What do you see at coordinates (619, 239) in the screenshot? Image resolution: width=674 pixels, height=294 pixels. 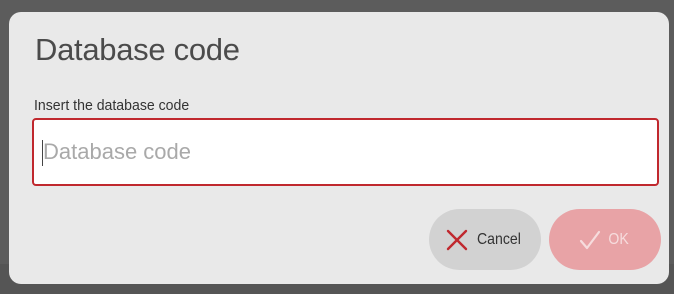 I see `ok-label: OK` at bounding box center [619, 239].